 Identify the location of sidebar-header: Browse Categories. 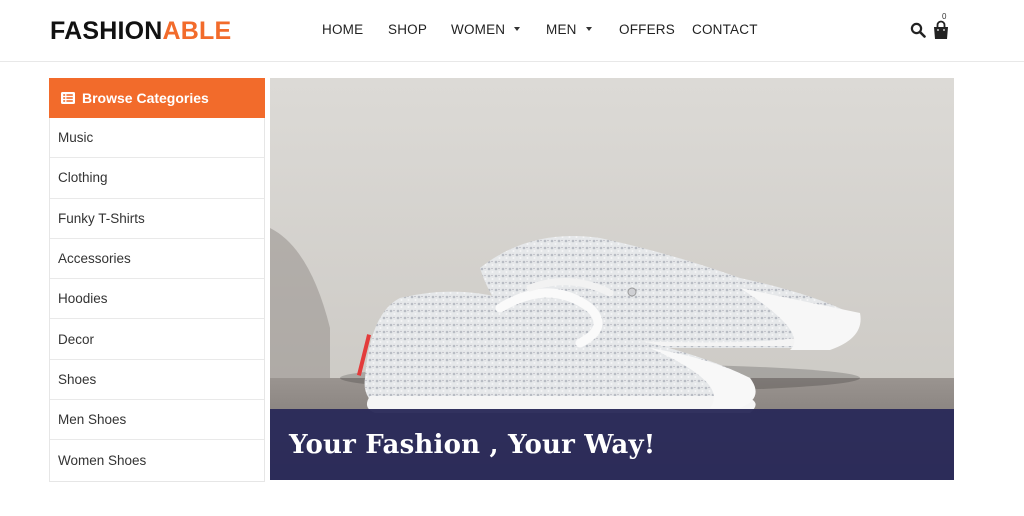
(157, 98).